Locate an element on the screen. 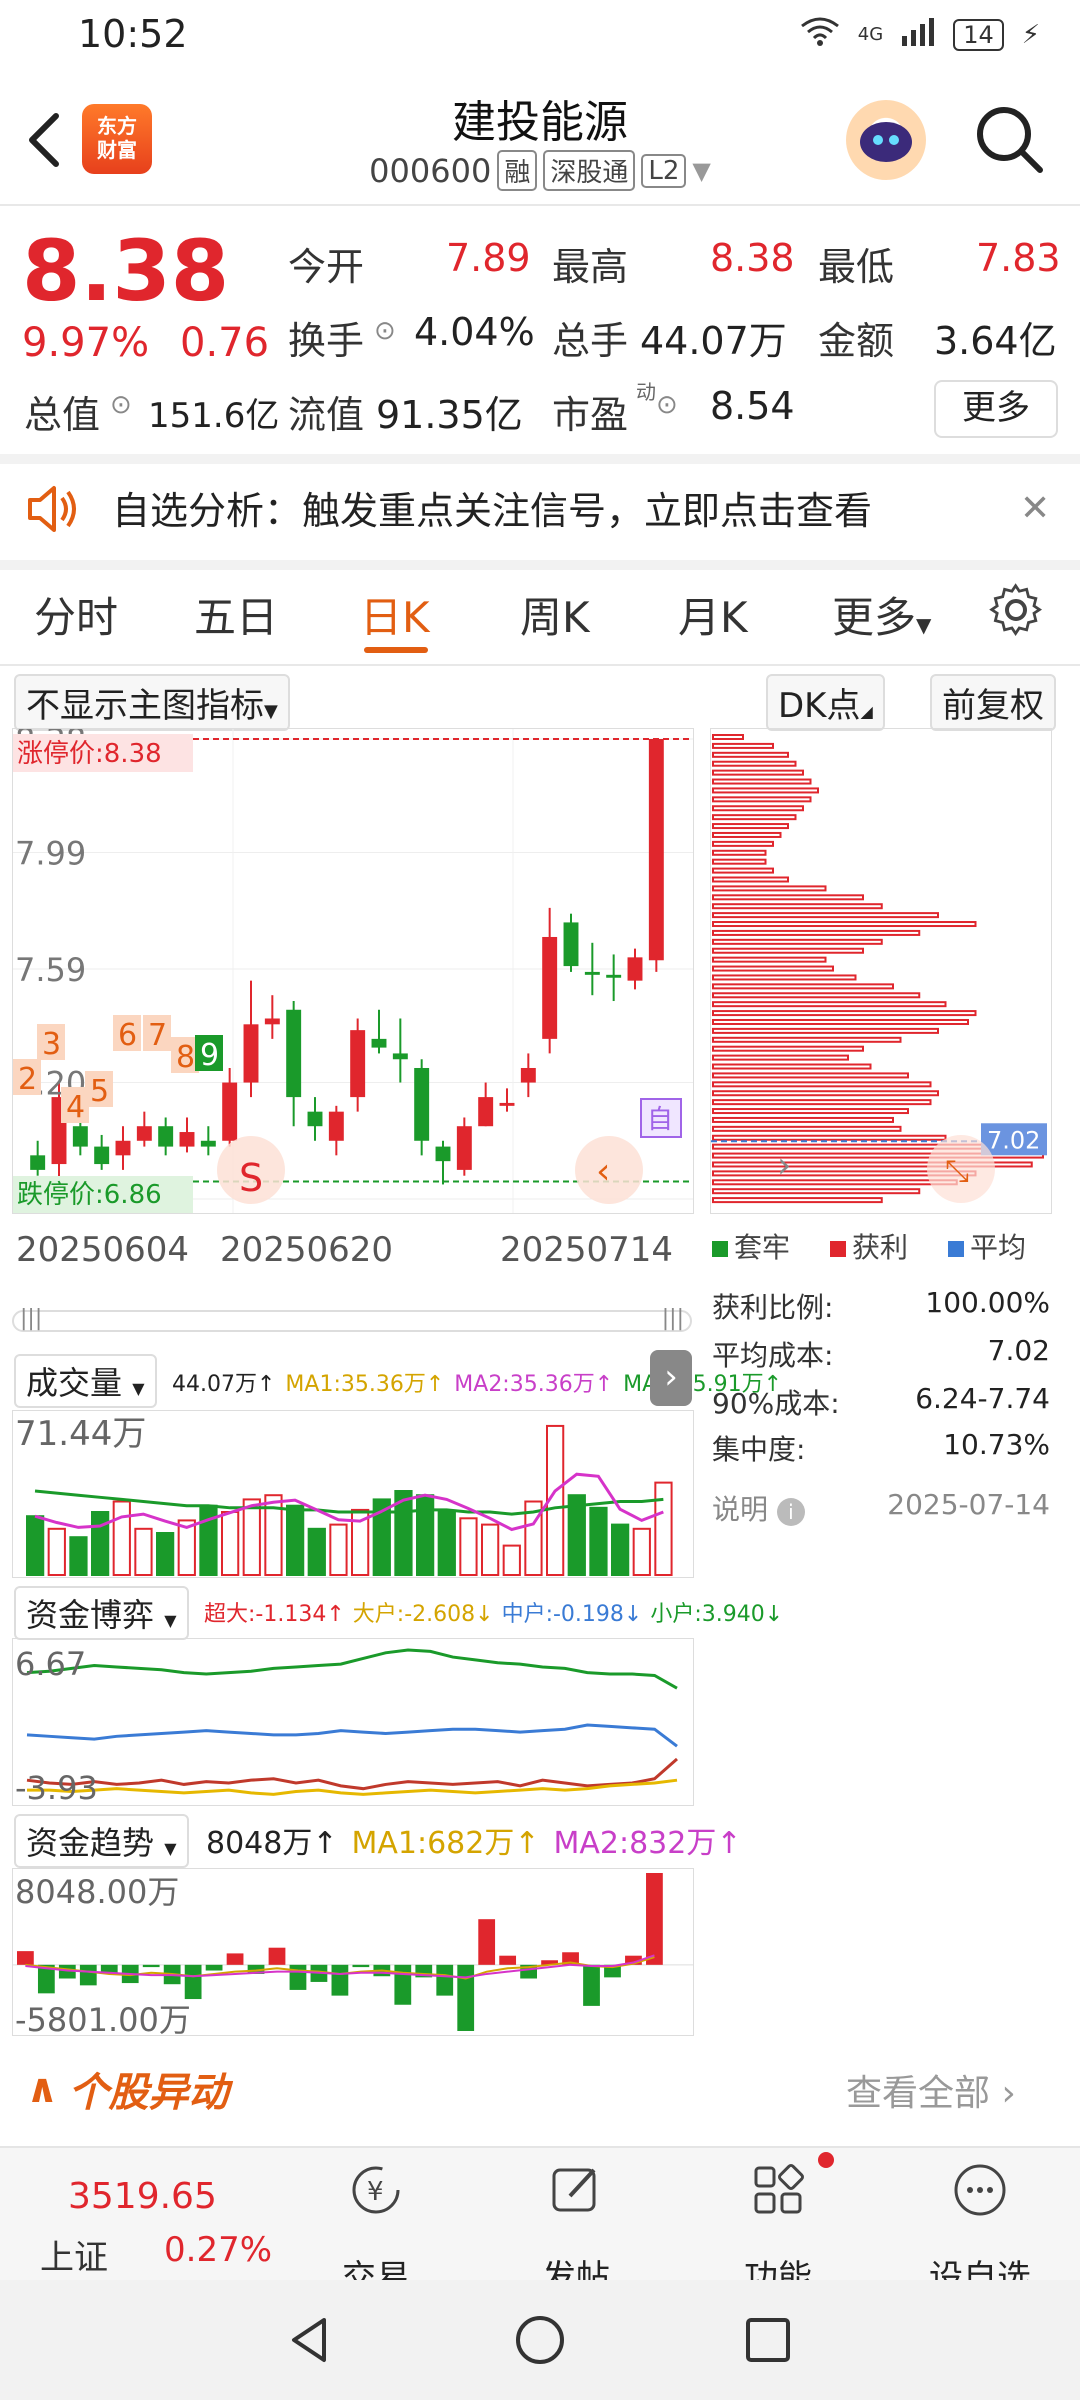  stock-code: 000600 is located at coordinates (430, 170).